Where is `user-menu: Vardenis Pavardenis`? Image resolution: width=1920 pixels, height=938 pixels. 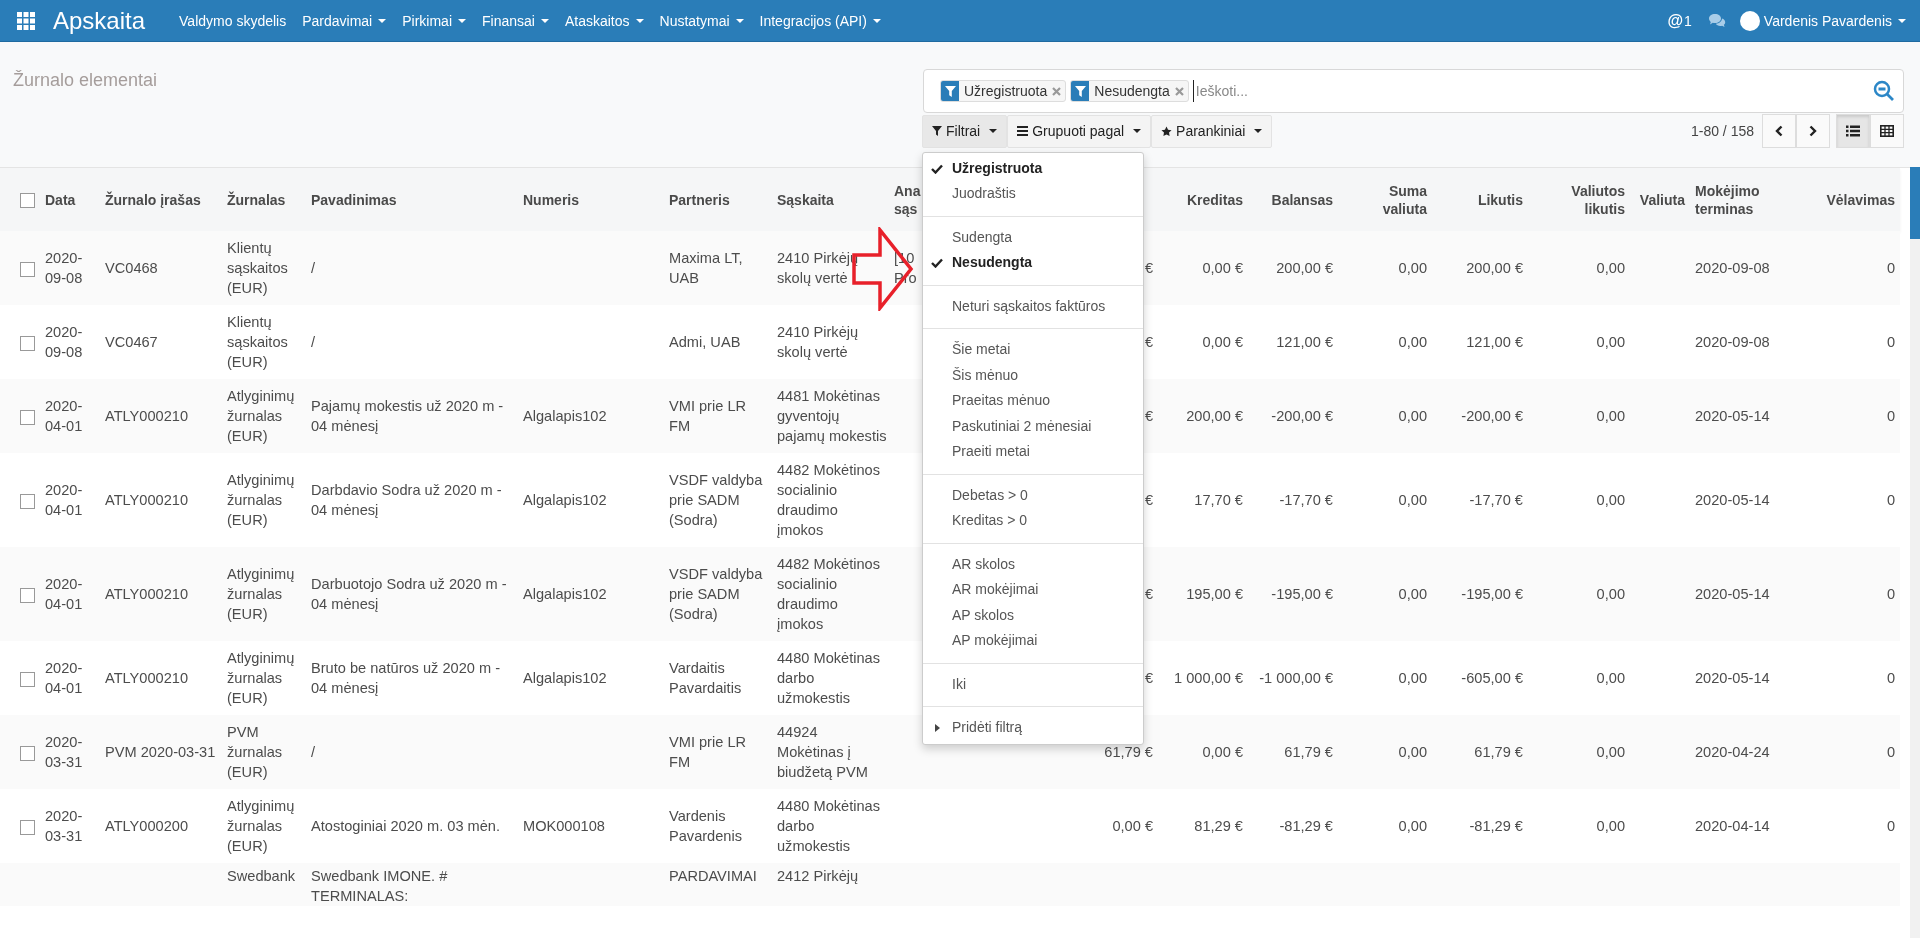 user-menu: Vardenis Pavardenis is located at coordinates (1834, 20).